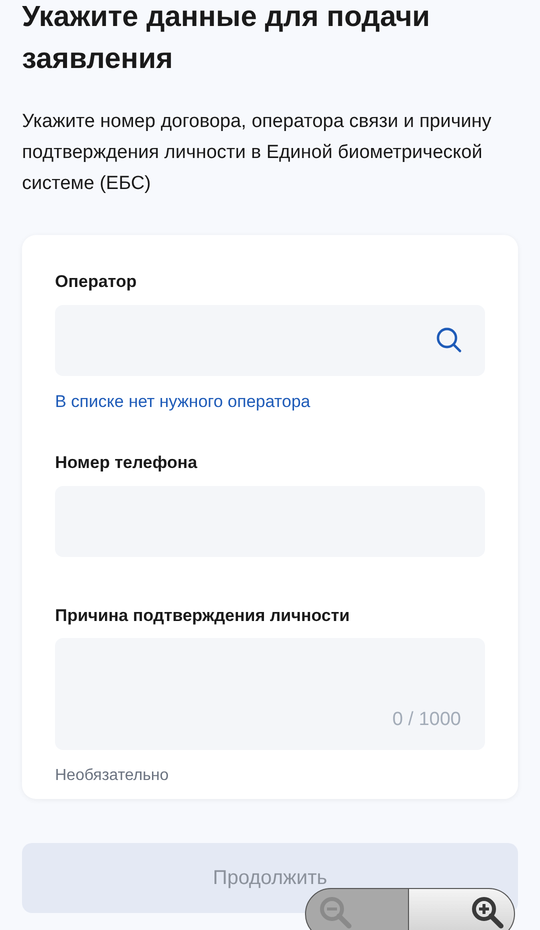  Describe the element at coordinates (270, 401) in the screenshot. I see `missing-operator-link: В списке нет нужного оператора` at that location.